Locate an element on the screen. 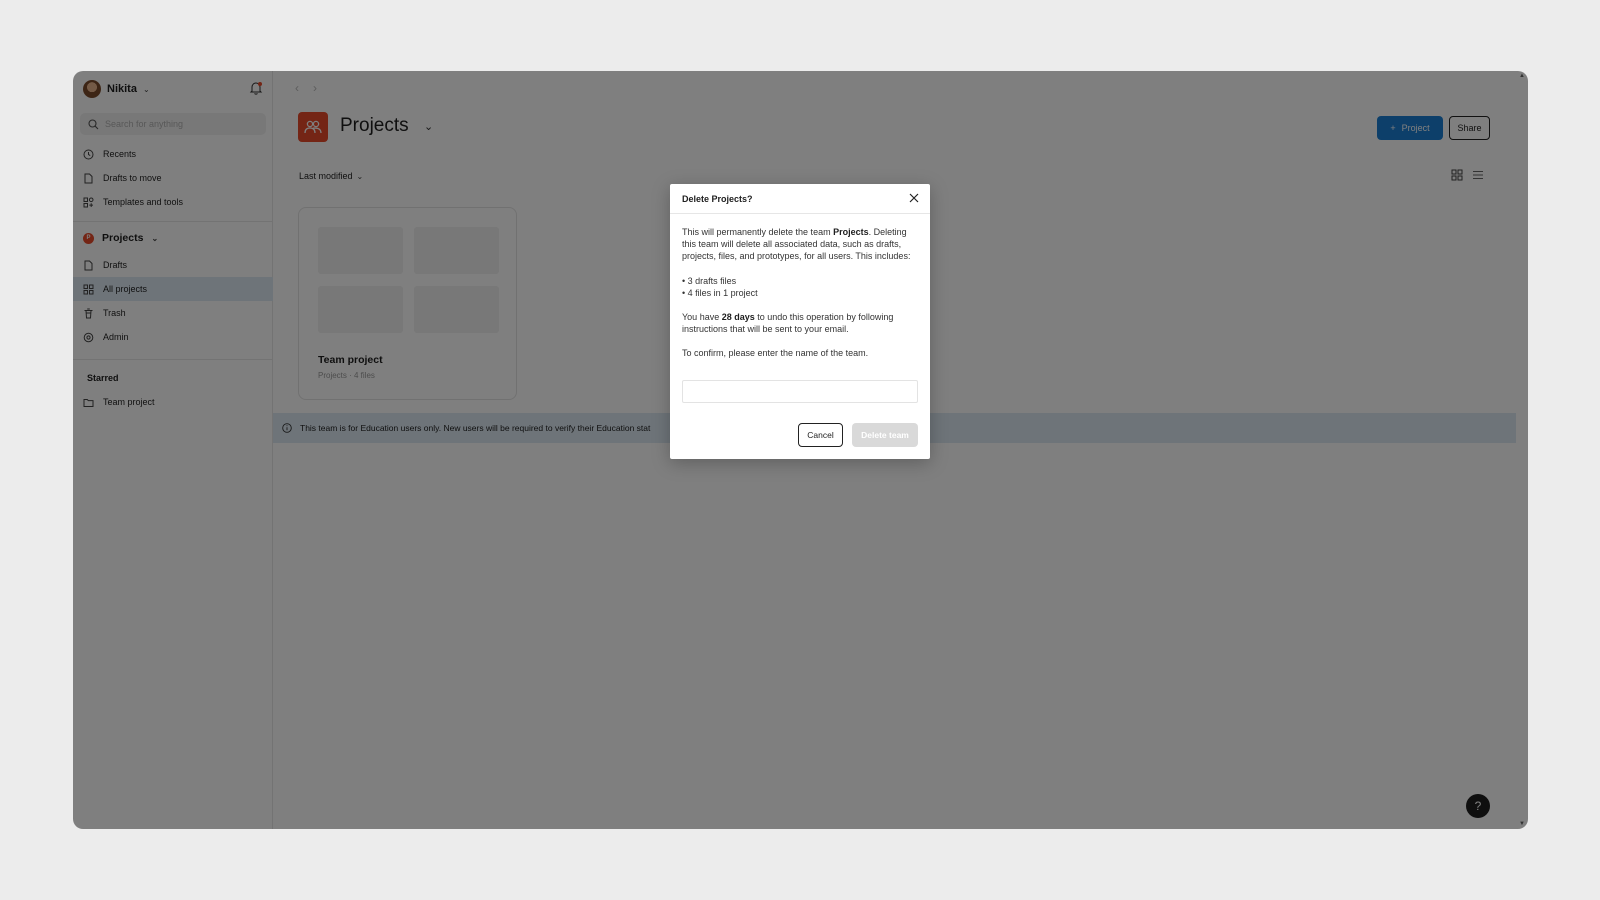 Image resolution: width=1600 pixels, height=900 pixels. team-name-confirm-input is located at coordinates (800, 391).